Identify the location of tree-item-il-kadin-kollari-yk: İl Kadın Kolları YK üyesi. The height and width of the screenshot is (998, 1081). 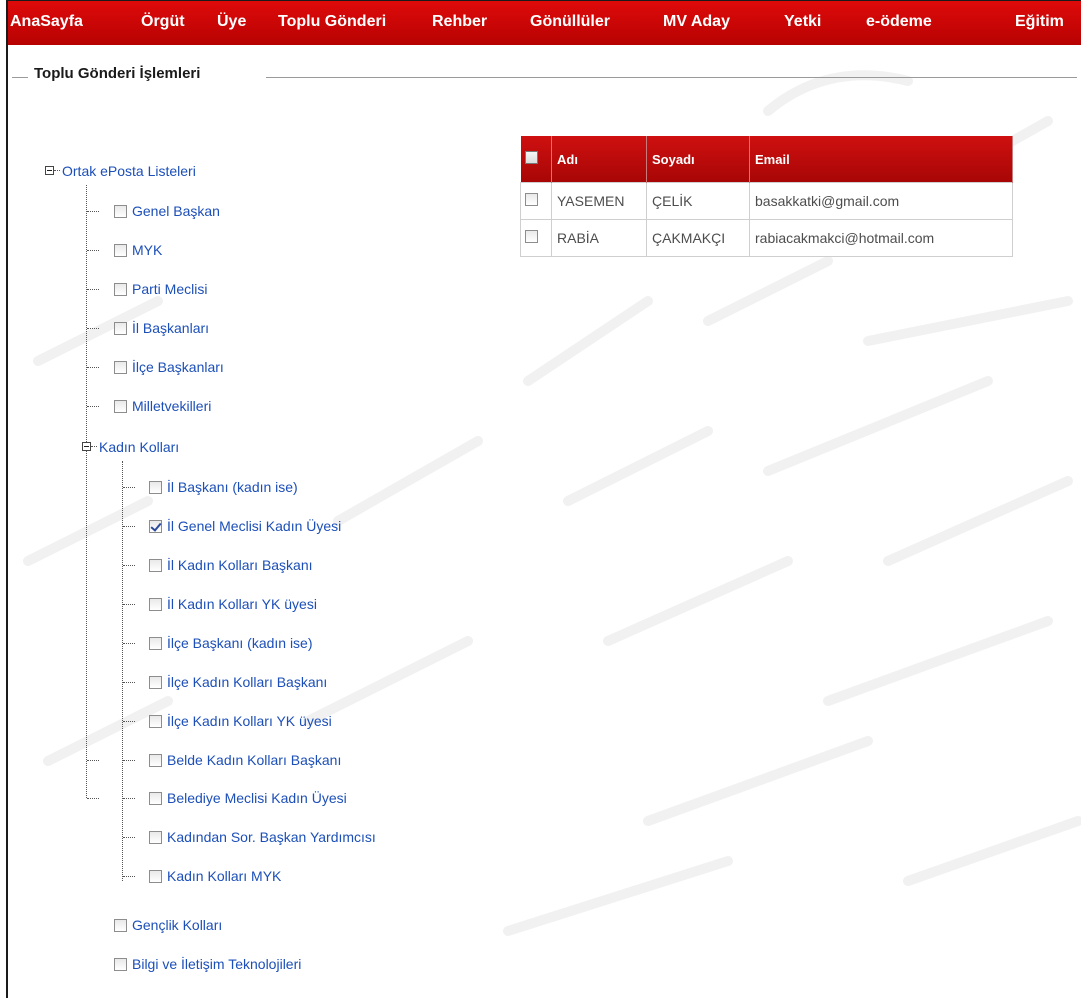
(233, 604).